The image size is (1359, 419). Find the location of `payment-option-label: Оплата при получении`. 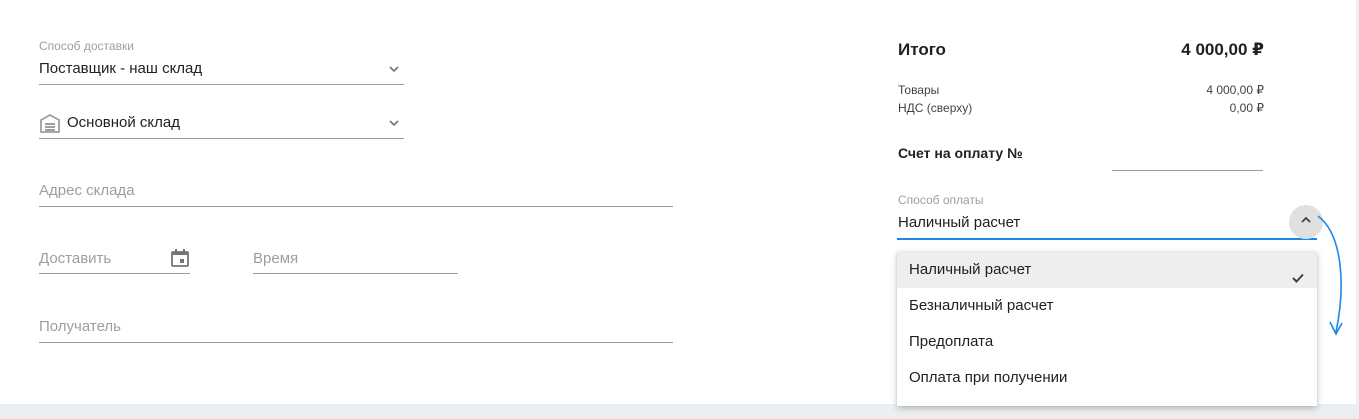

payment-option-label: Оплата при получении is located at coordinates (988, 377).